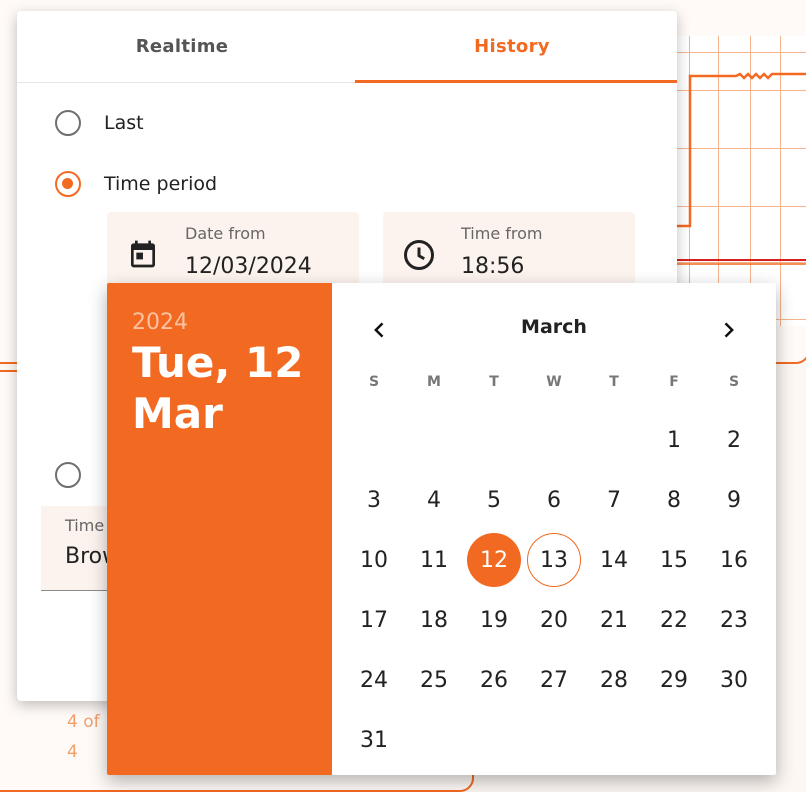  What do you see at coordinates (143, 256) in the screenshot?
I see `calendar-icon` at bounding box center [143, 256].